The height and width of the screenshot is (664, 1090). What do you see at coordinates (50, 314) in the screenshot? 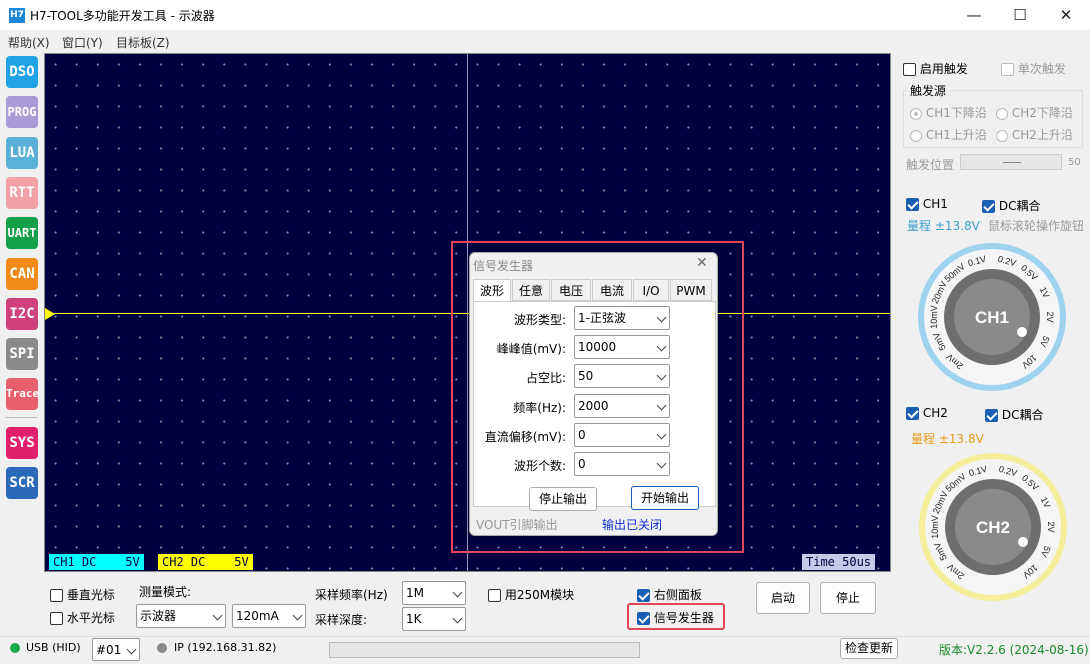
I see `ch2-level-marker` at bounding box center [50, 314].